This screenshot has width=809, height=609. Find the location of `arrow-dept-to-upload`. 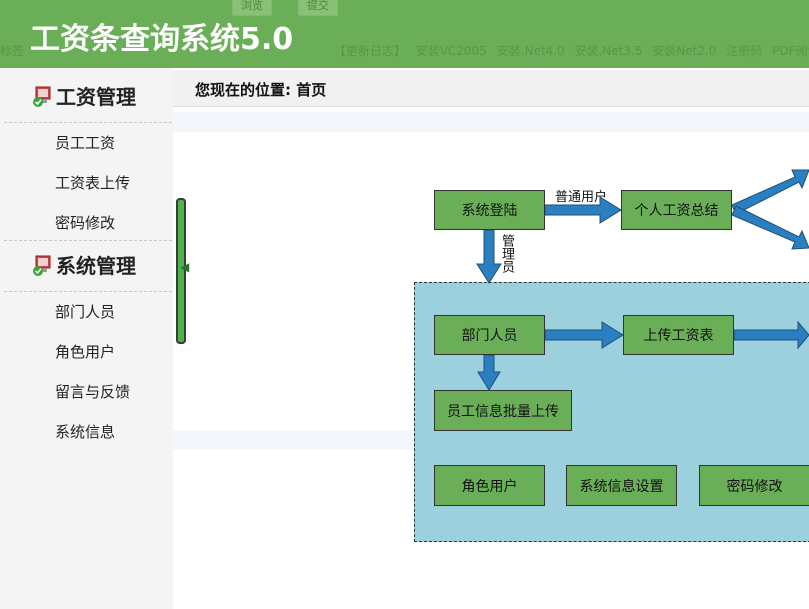

arrow-dept-to-upload is located at coordinates (584, 335).